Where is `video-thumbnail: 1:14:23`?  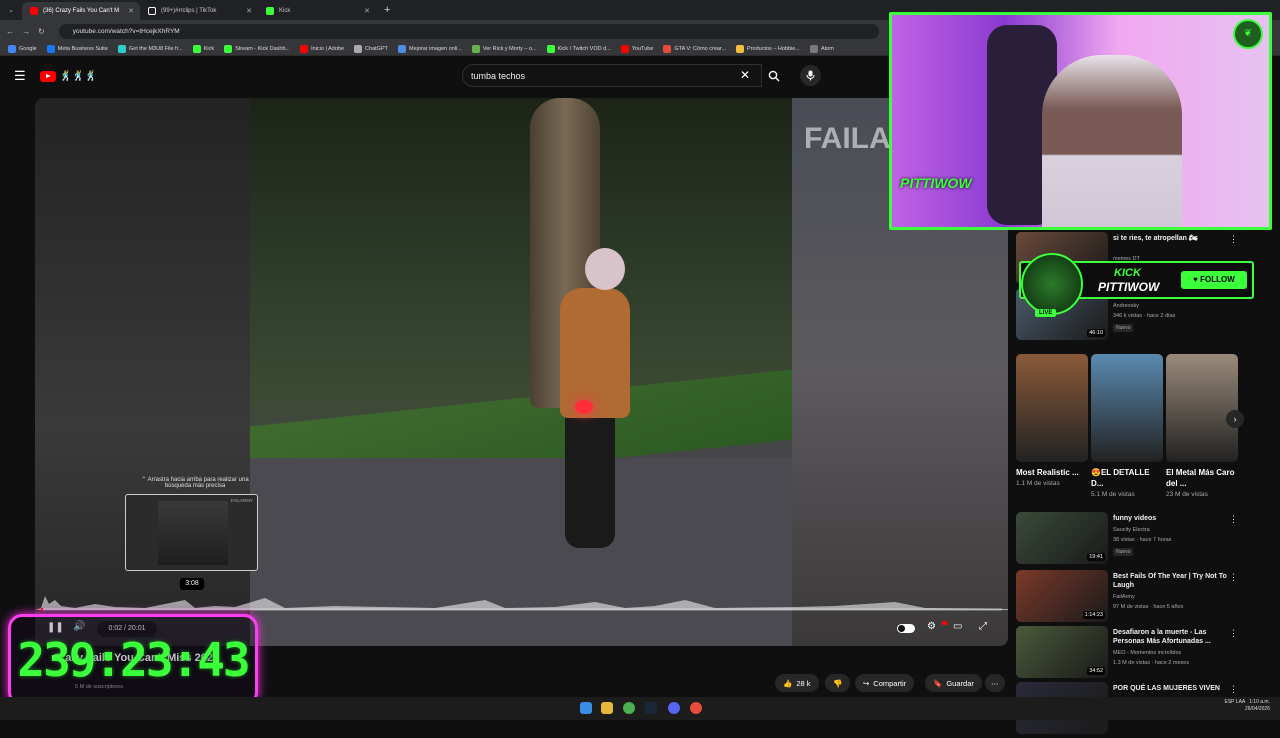 video-thumbnail: 1:14:23 is located at coordinates (1062, 596).